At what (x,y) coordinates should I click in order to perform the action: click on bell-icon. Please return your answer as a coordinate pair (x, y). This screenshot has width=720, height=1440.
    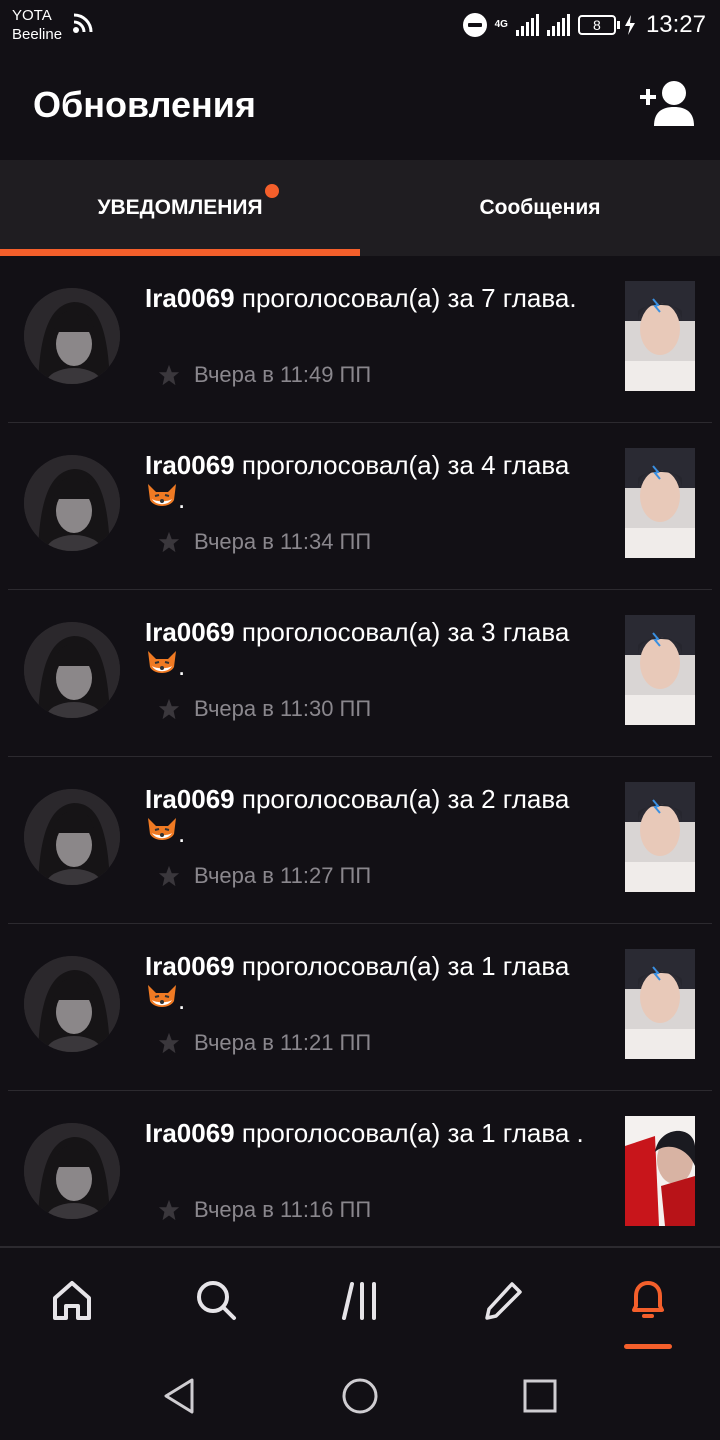
    Looking at the image, I should click on (648, 1299).